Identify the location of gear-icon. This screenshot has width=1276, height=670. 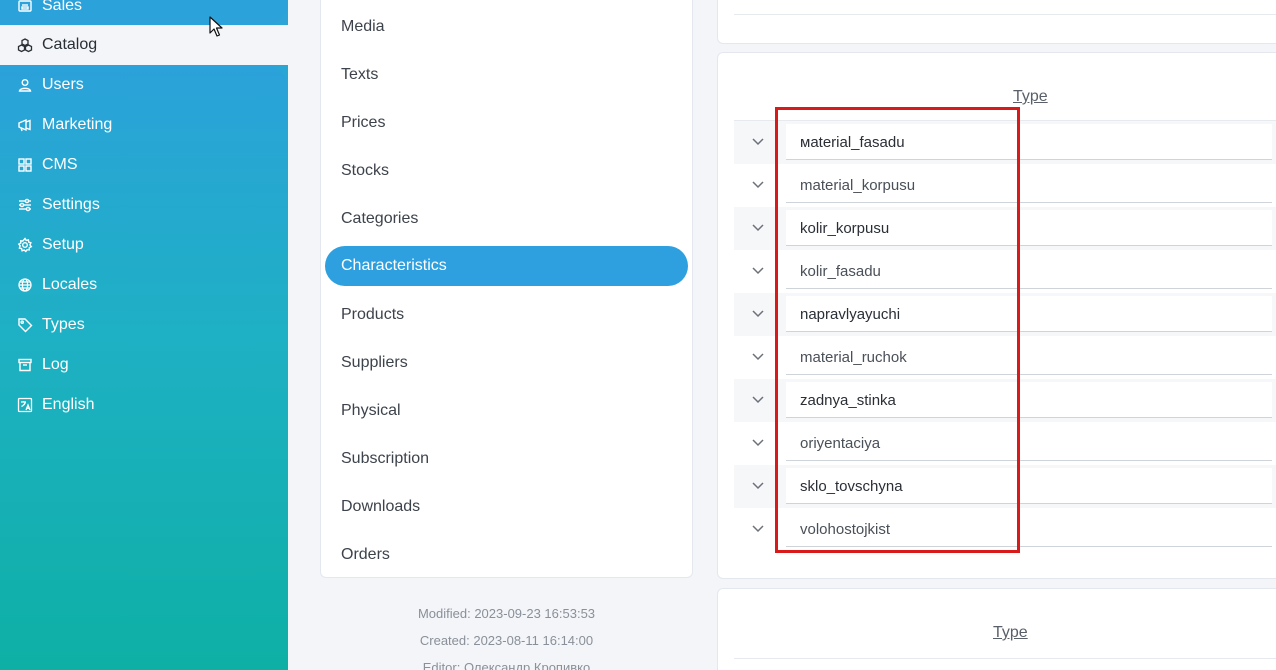
(25, 245).